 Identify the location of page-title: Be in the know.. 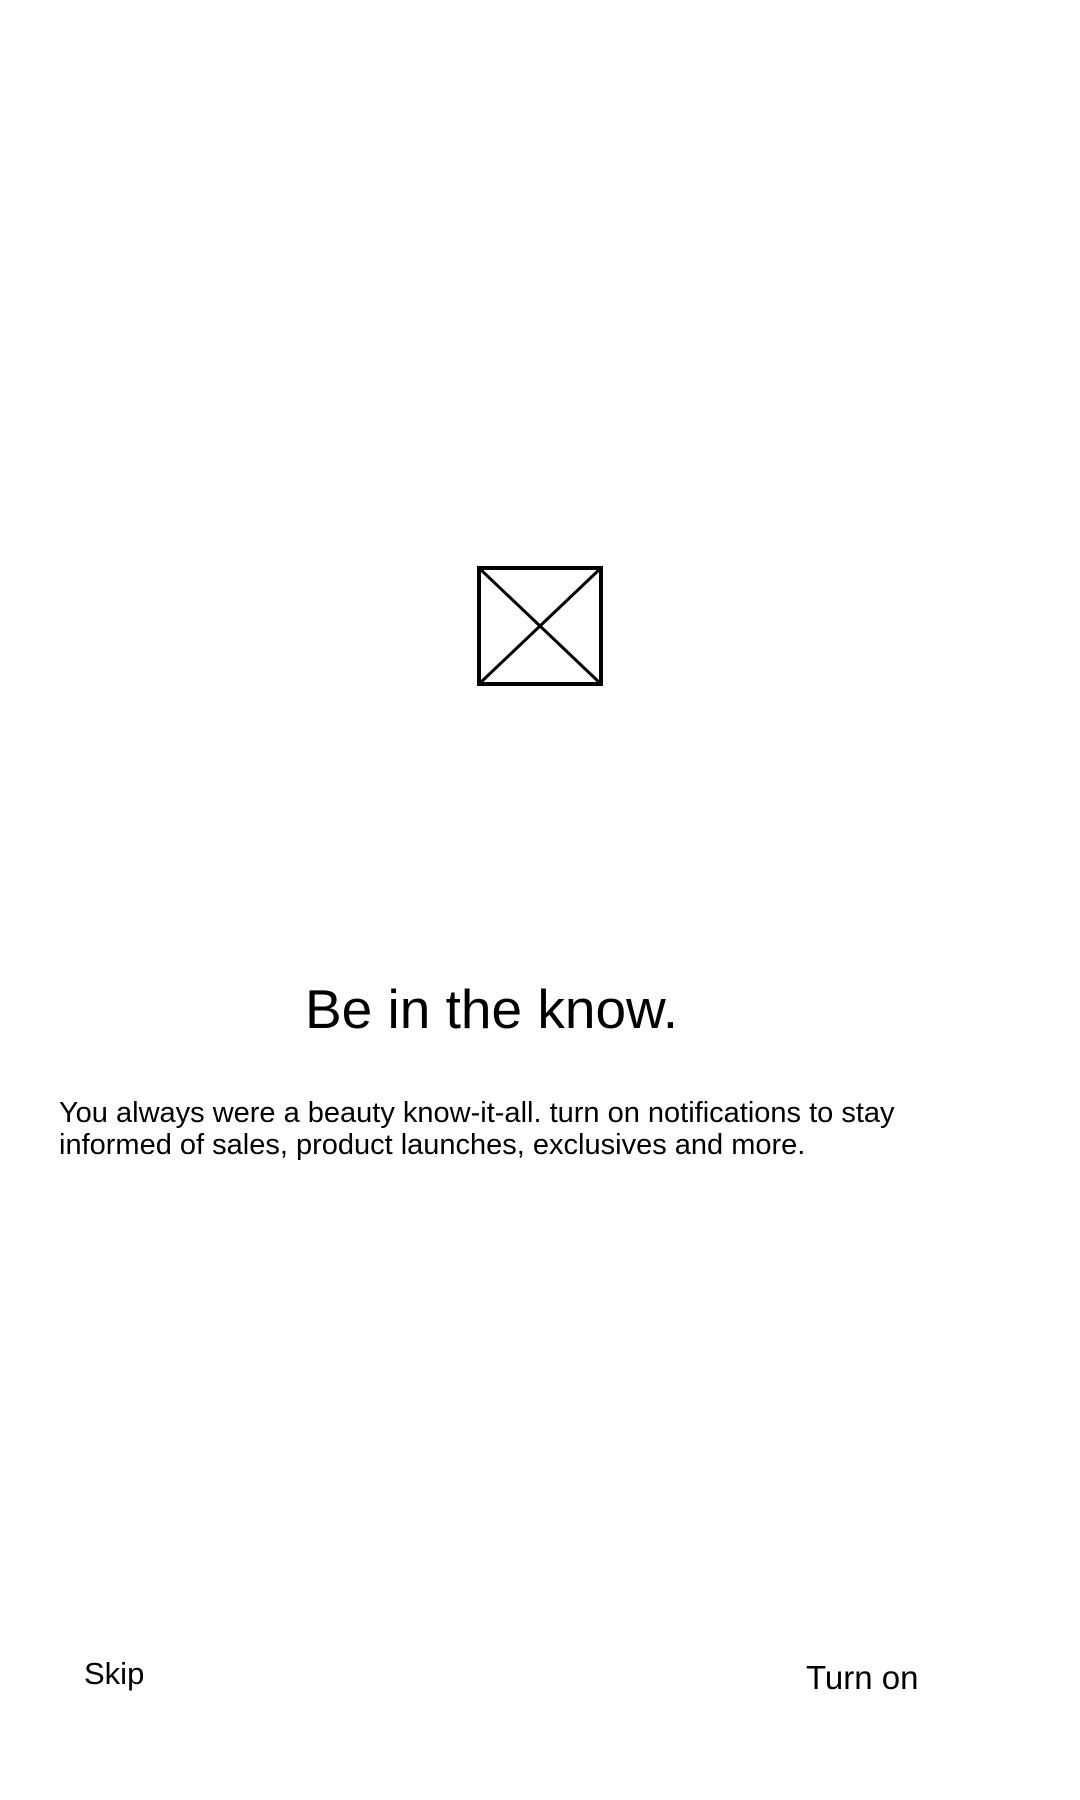
(491, 1008).